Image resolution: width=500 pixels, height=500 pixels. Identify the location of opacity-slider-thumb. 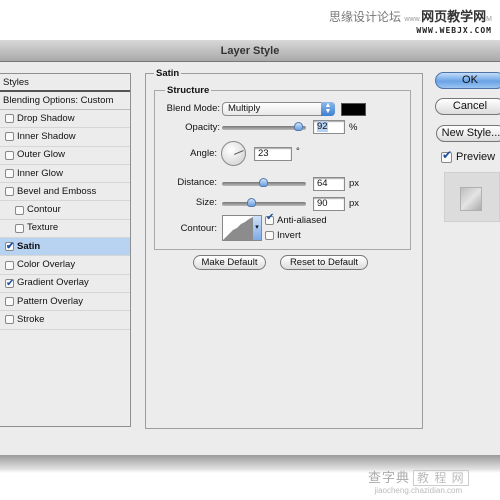
(299, 126).